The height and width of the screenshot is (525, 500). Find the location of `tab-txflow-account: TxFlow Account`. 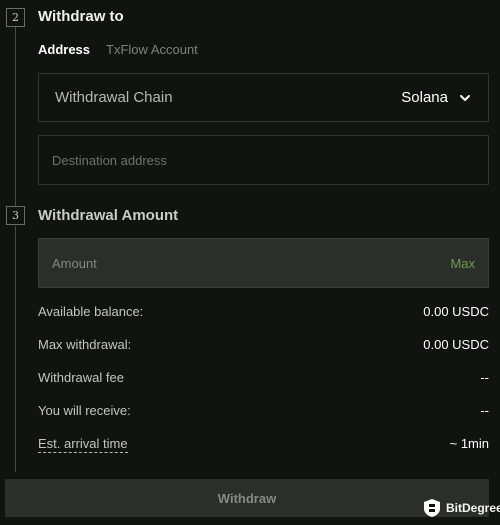

tab-txflow-account: TxFlow Account is located at coordinates (152, 49).